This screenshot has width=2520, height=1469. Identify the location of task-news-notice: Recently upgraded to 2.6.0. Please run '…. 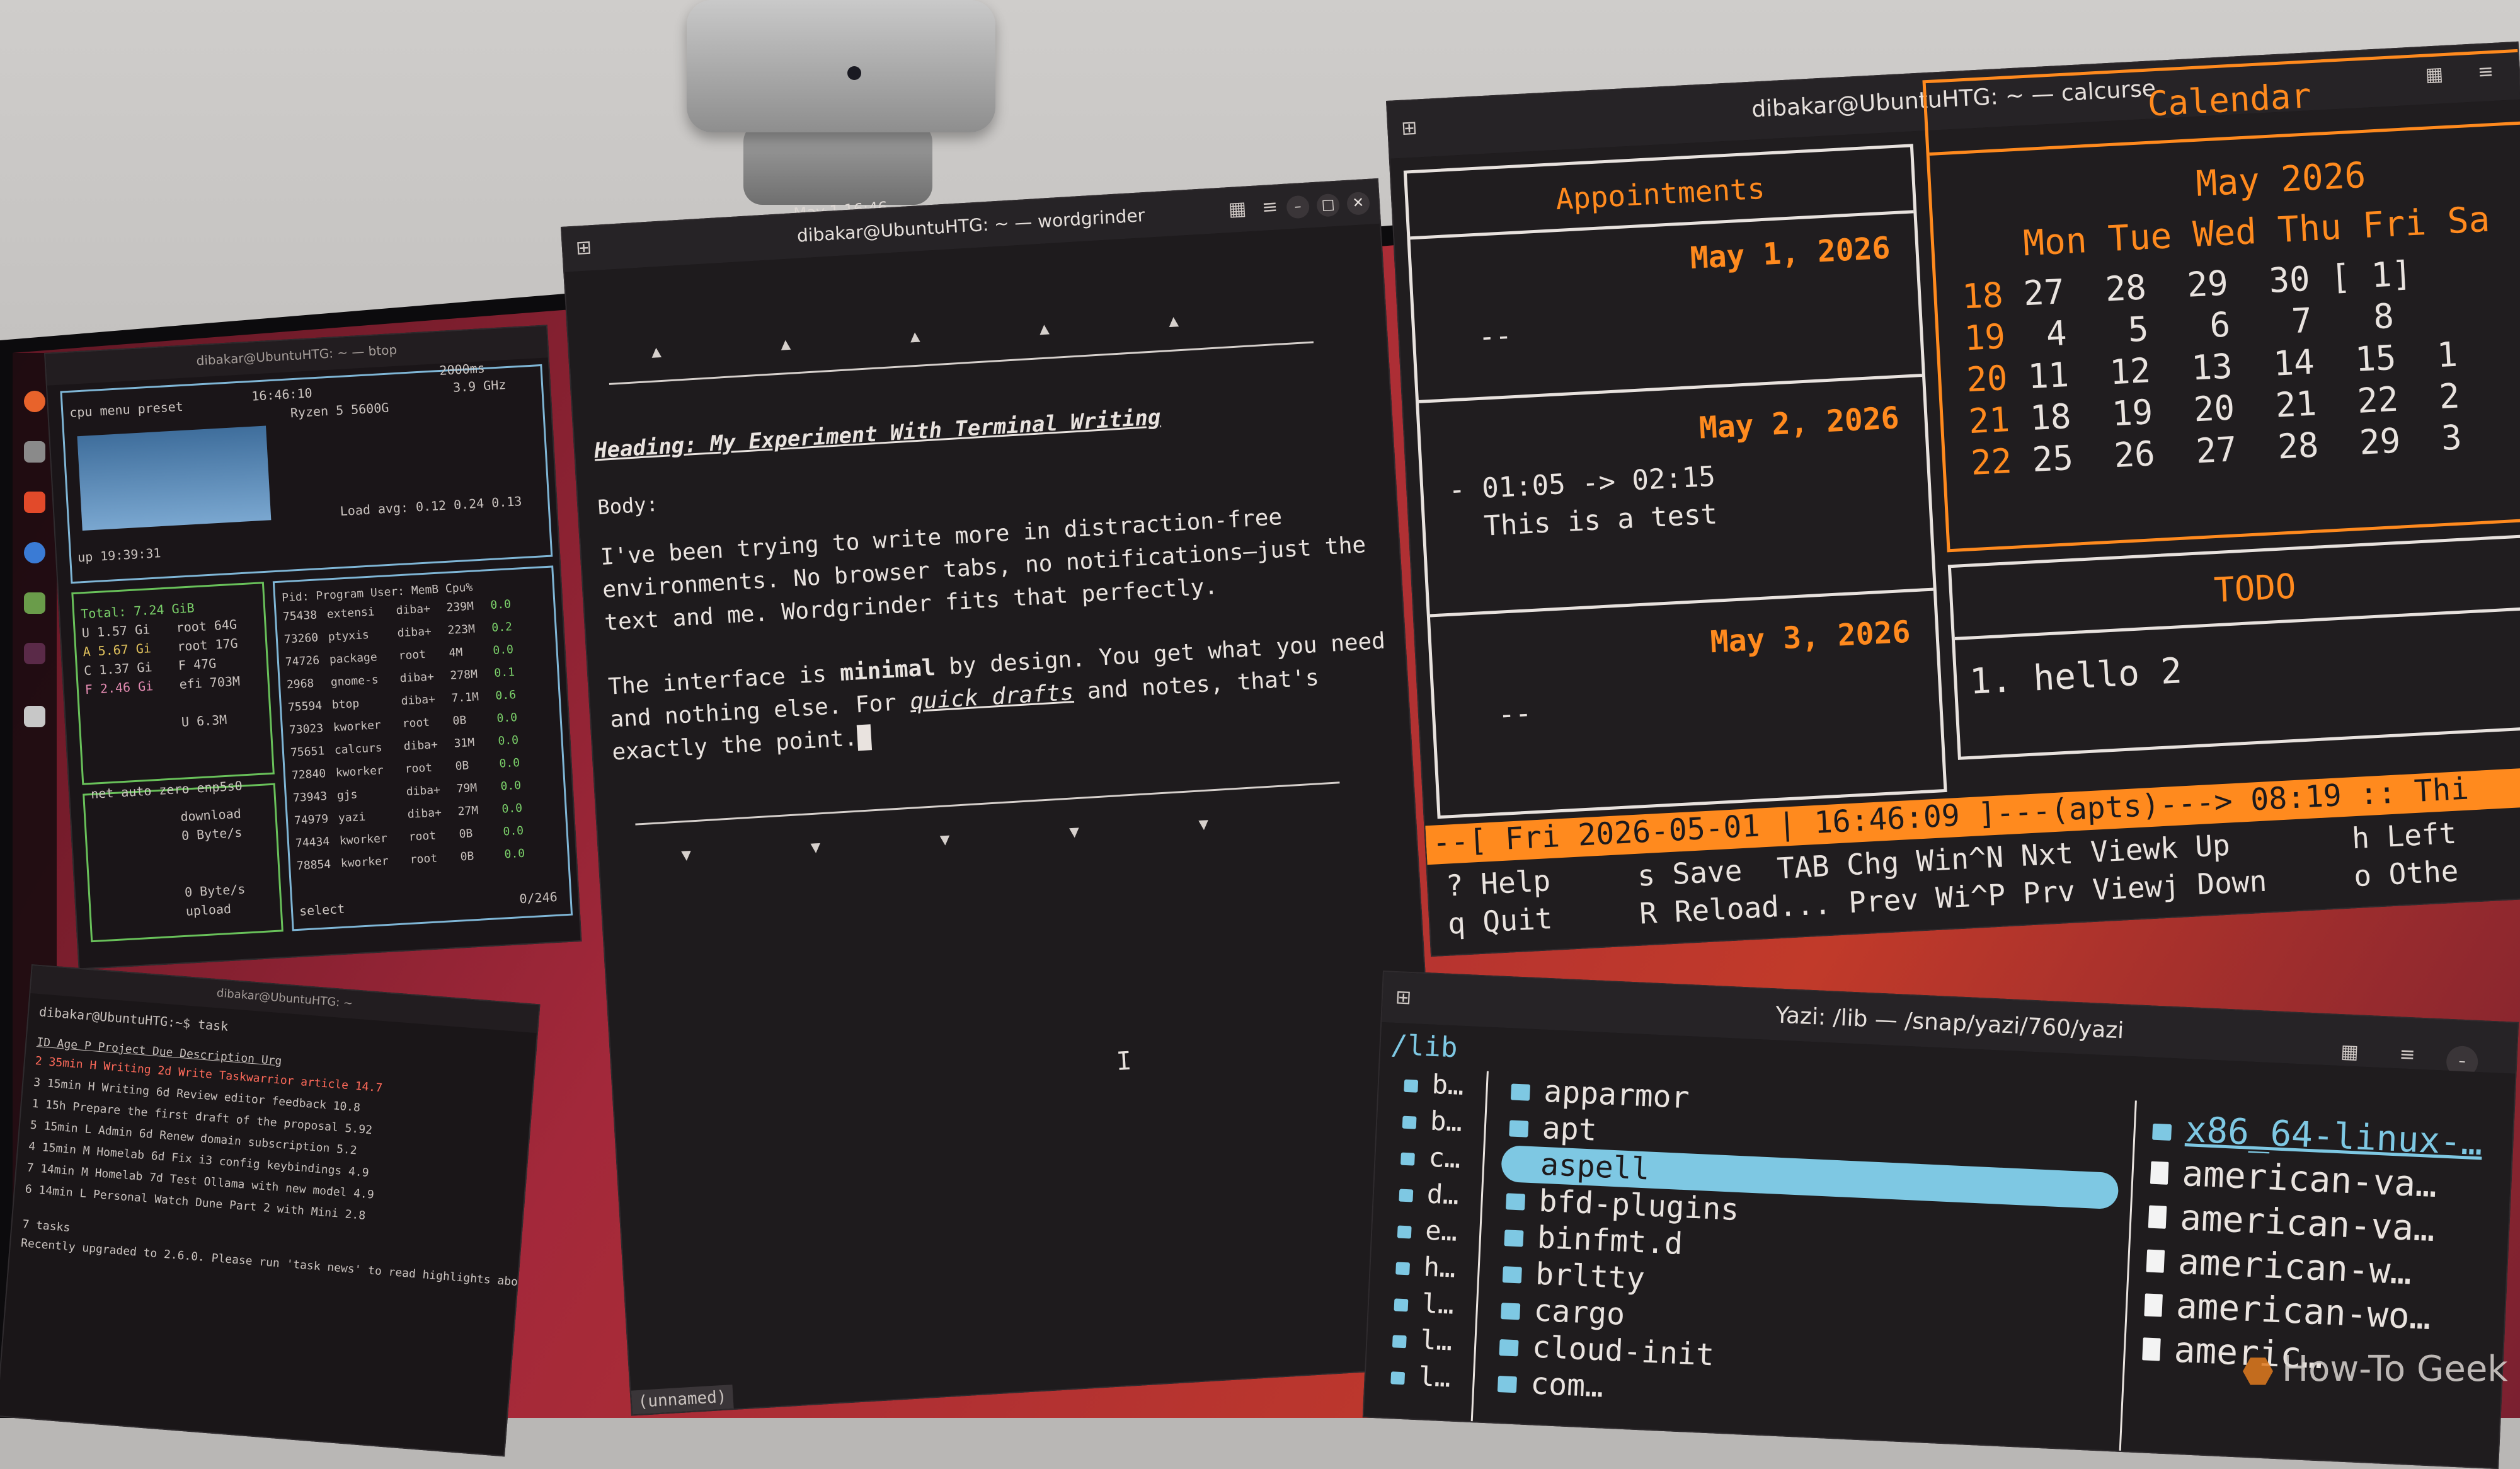
(280, 1264).